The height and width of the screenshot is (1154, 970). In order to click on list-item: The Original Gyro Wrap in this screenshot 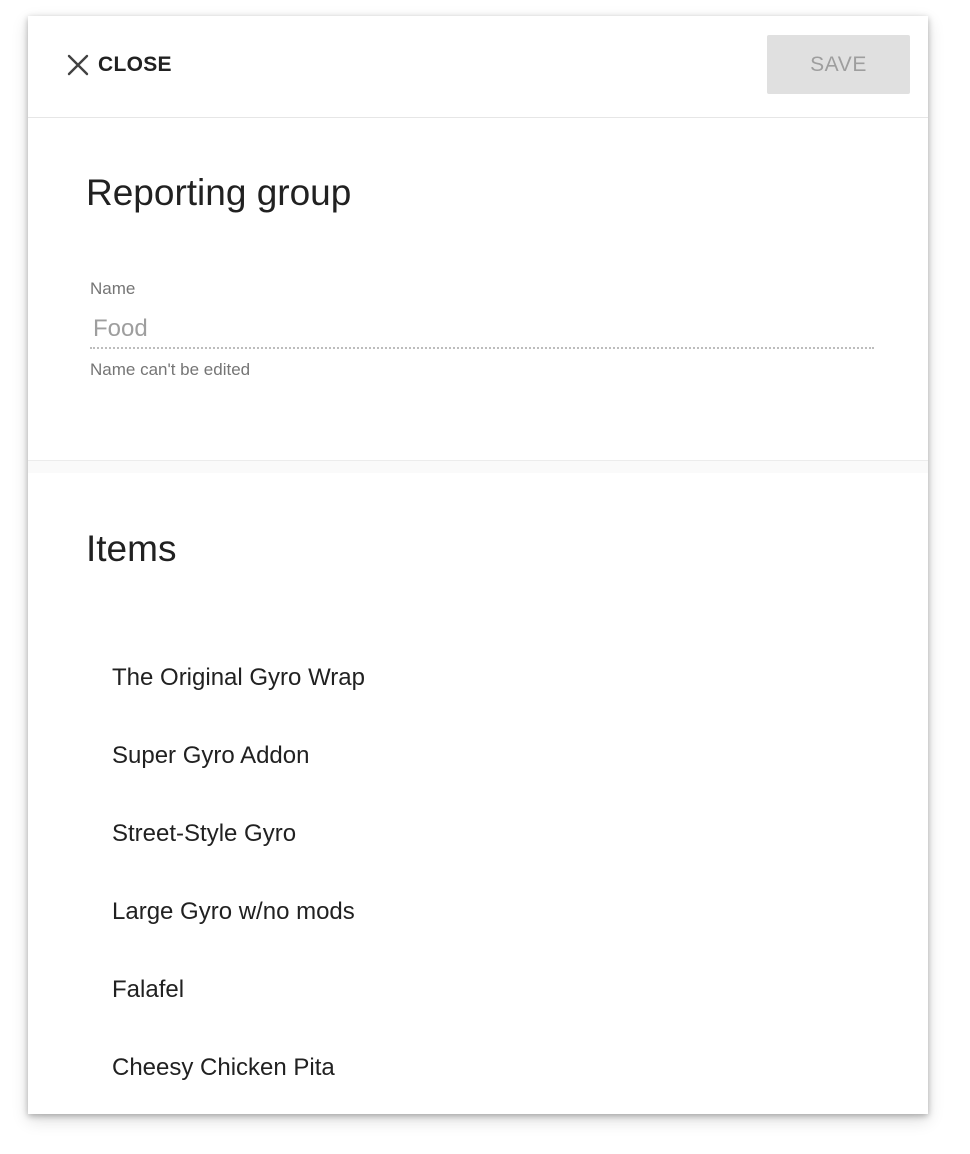, I will do `click(238, 695)`.